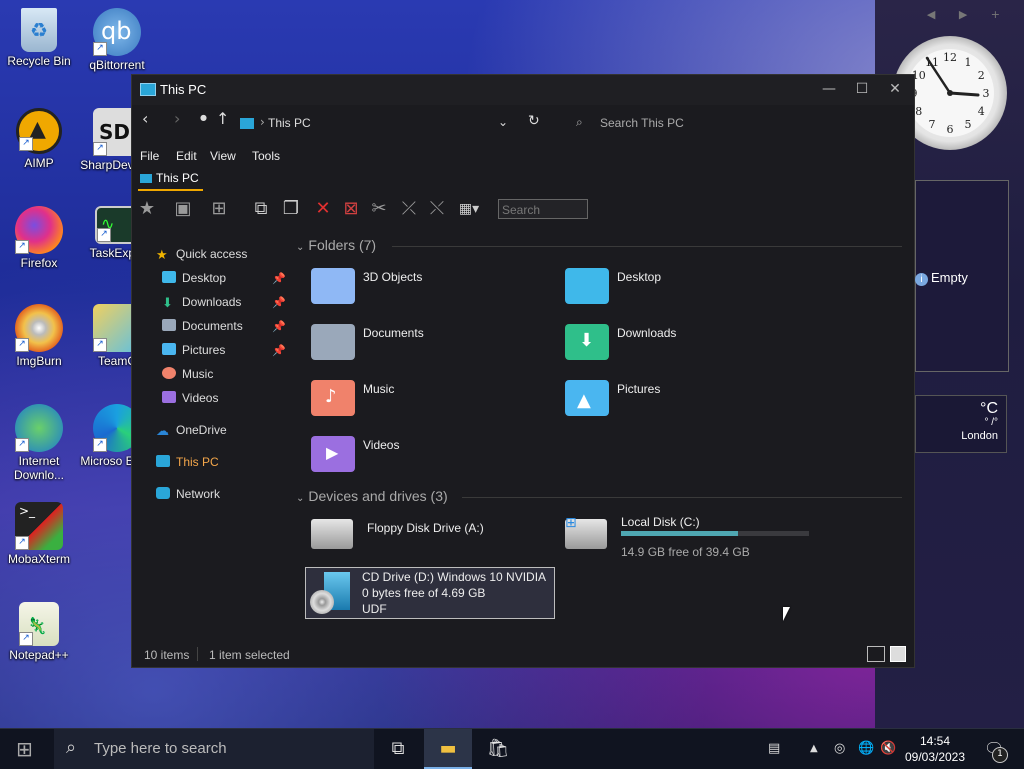 The width and height of the screenshot is (1024, 769). Describe the element at coordinates (448, 749) in the screenshot. I see `file-explorer-taskbar-icon: ▬` at that location.